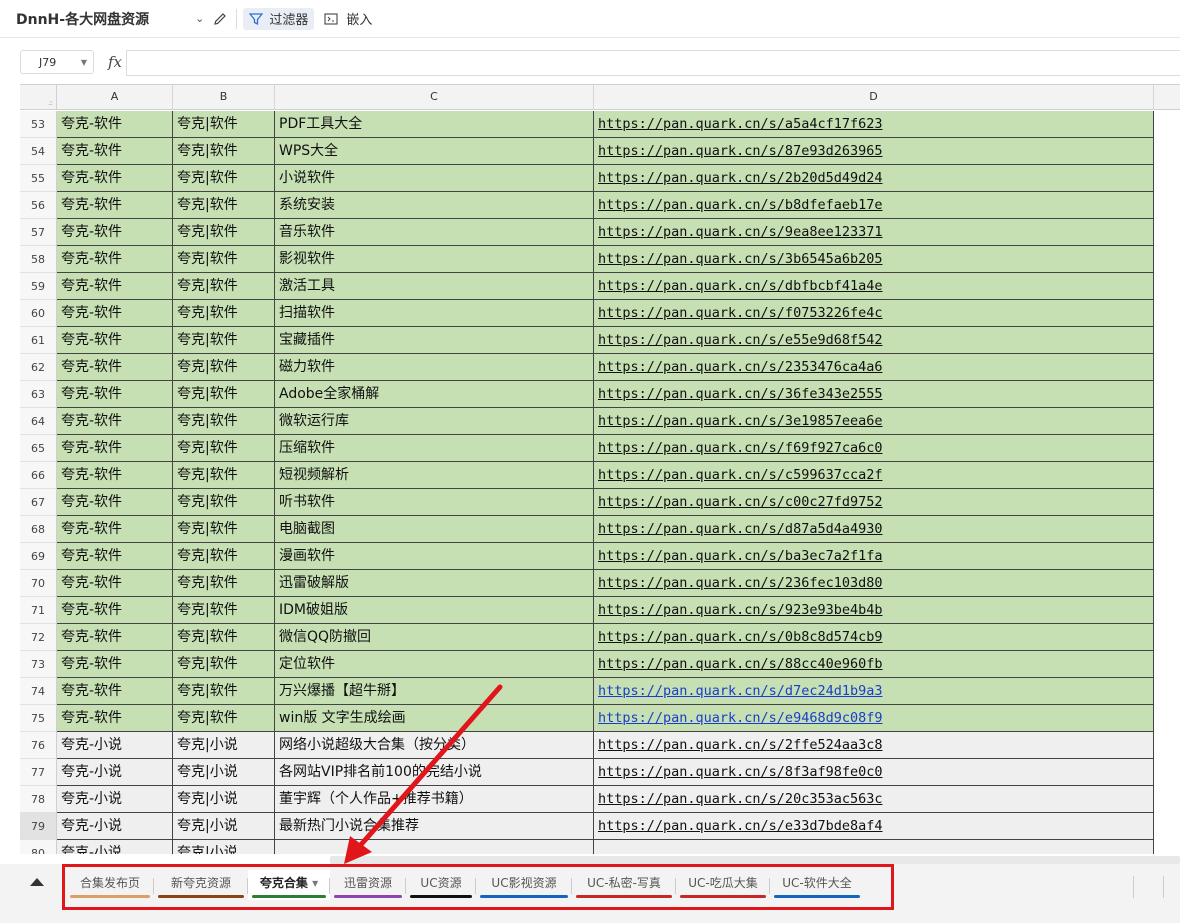  Describe the element at coordinates (434, 529) in the screenshot. I see `cell-c: 电脑截图` at that location.